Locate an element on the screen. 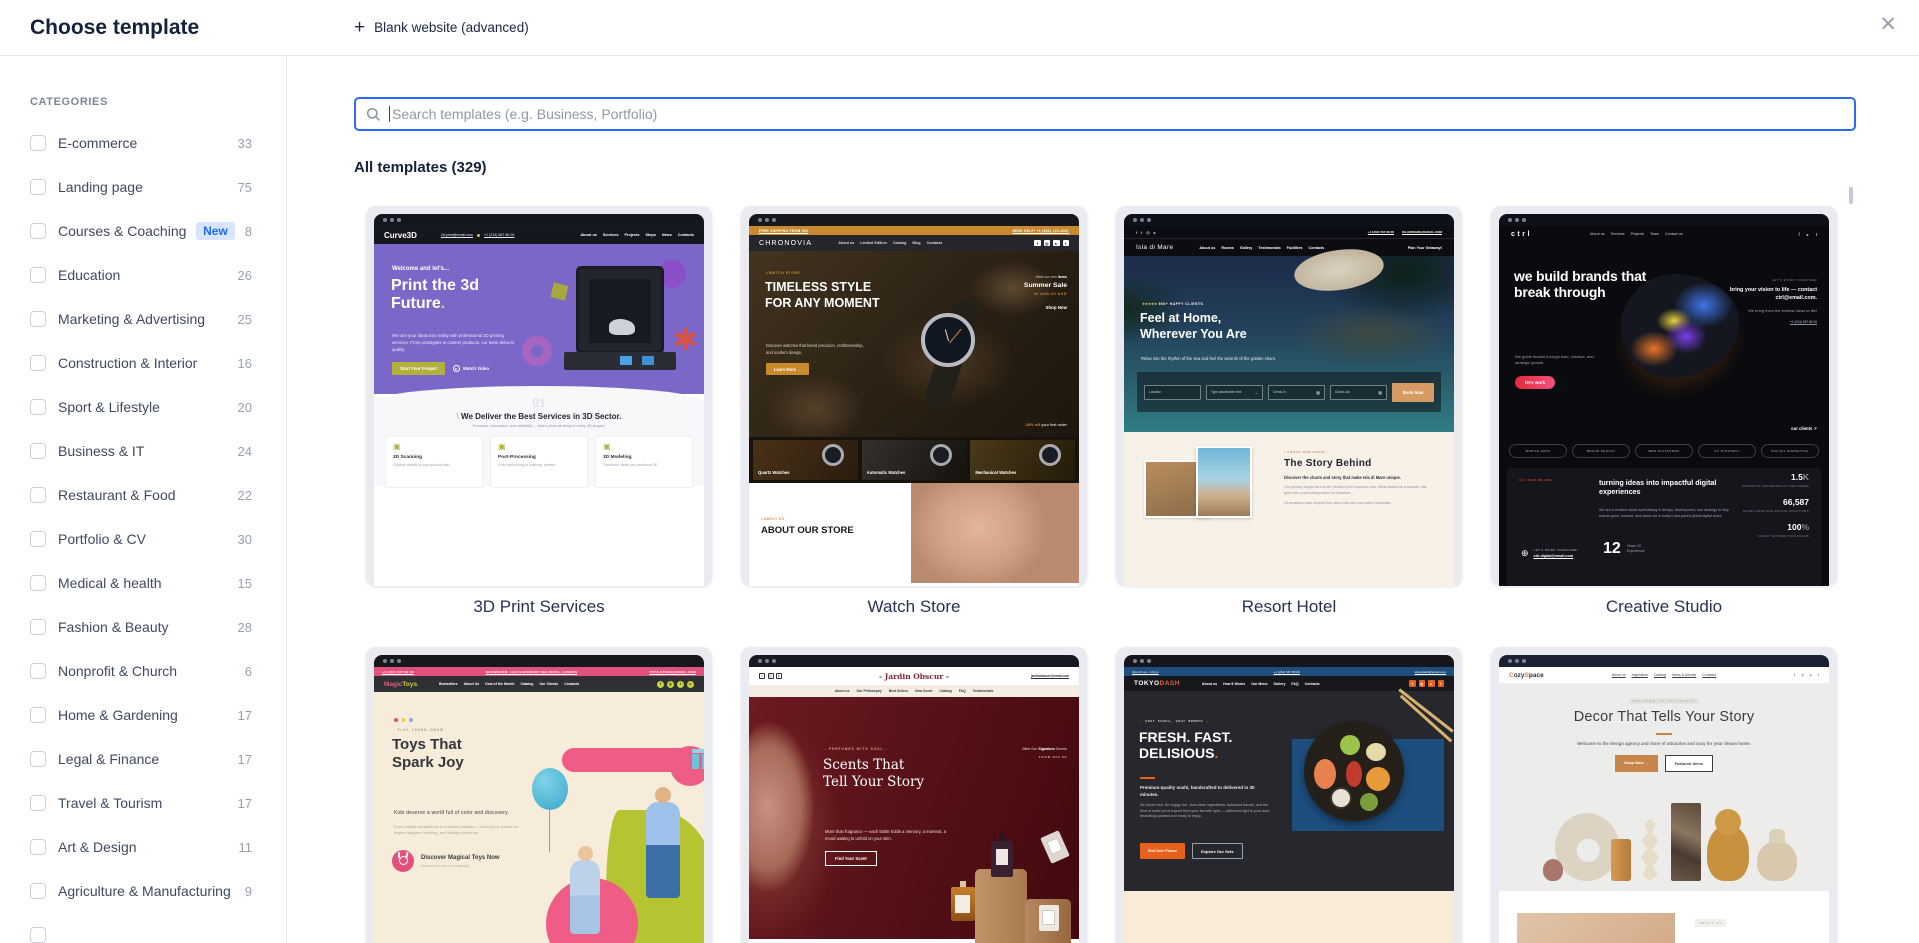  category-item: Fashion & Beauty 28 is located at coordinates (141, 627).